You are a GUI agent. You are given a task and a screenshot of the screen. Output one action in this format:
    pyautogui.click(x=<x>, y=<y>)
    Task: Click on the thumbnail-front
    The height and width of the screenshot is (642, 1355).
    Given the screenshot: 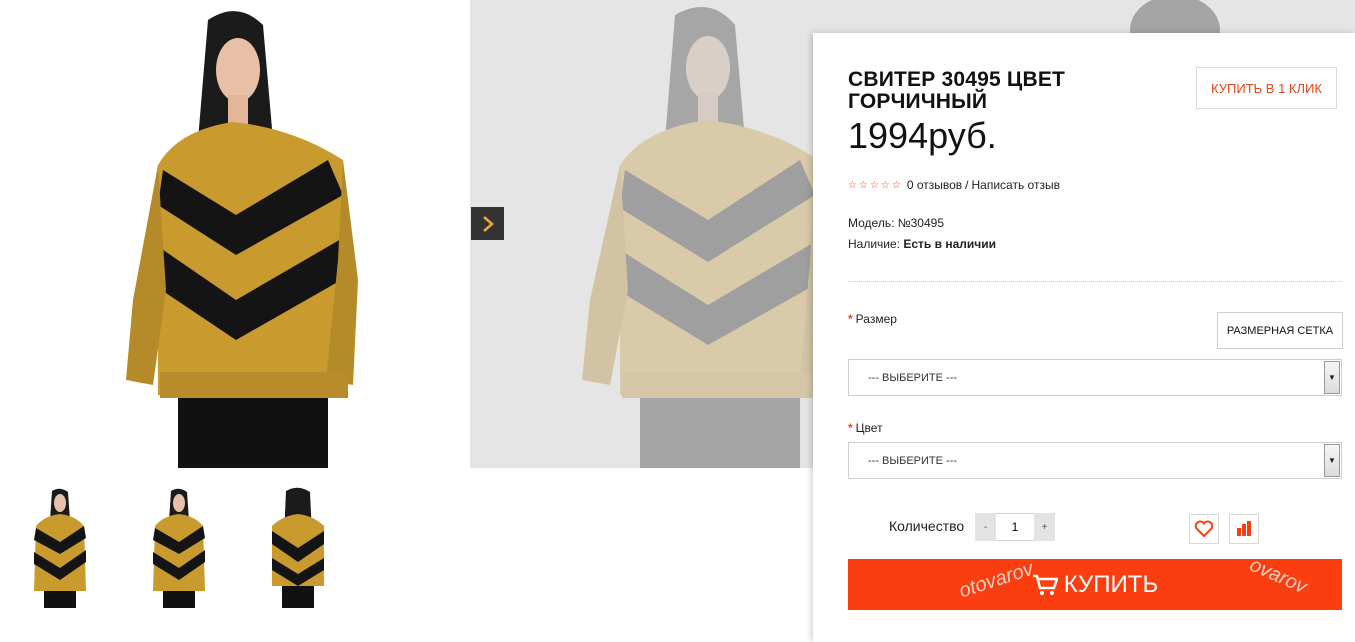 What is the action you would take?
    pyautogui.click(x=60, y=547)
    